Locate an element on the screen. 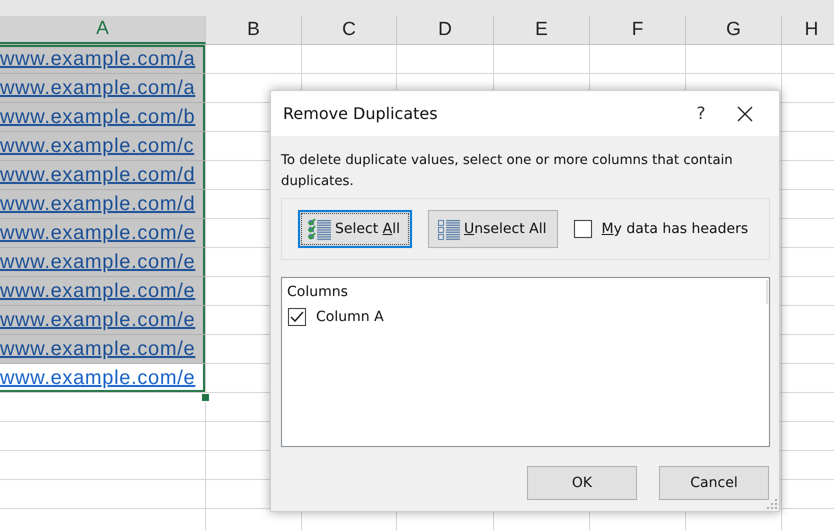  select-all-button: Select All is located at coordinates (355, 229).